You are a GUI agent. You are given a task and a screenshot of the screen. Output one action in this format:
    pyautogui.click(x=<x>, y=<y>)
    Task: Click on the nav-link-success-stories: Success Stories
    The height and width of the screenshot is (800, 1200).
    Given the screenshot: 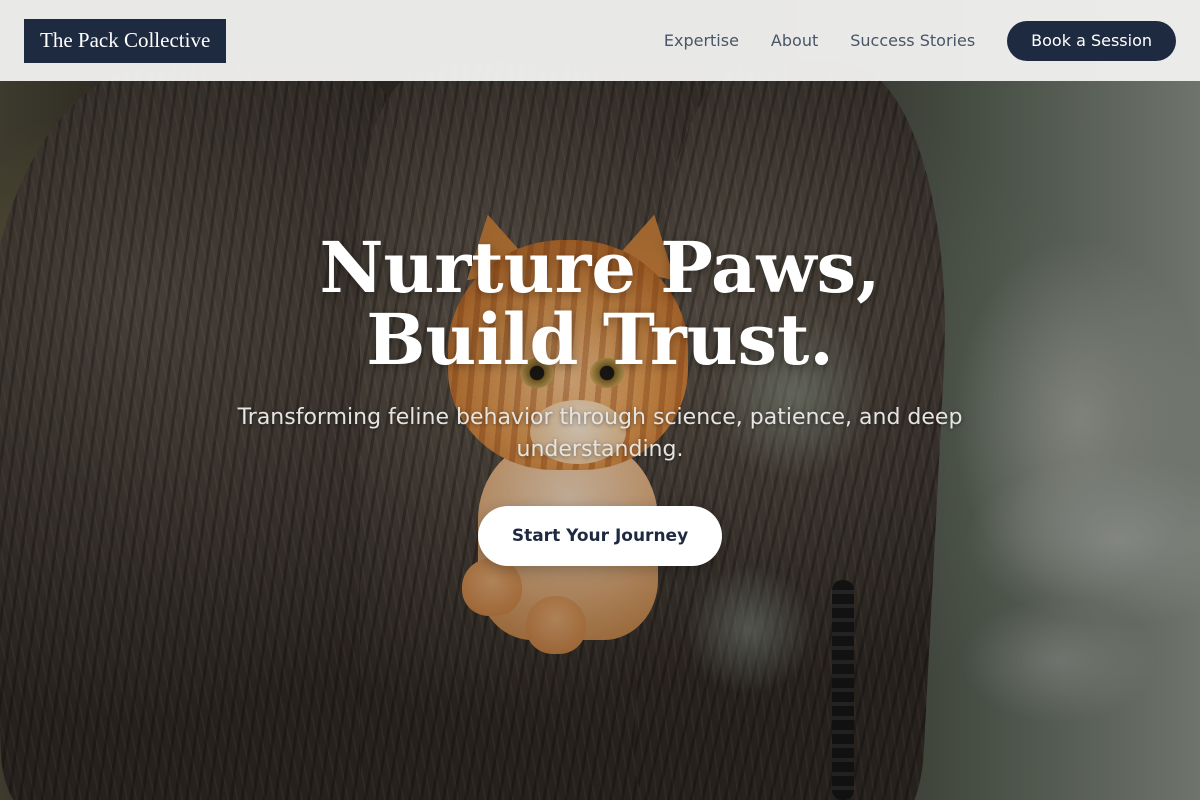 What is the action you would take?
    pyautogui.click(x=912, y=40)
    